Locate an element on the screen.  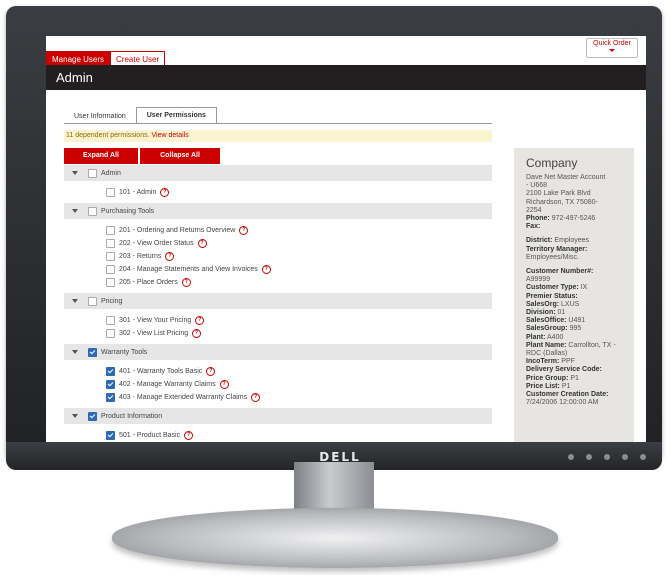
permission-group: Admin is located at coordinates (278, 173).